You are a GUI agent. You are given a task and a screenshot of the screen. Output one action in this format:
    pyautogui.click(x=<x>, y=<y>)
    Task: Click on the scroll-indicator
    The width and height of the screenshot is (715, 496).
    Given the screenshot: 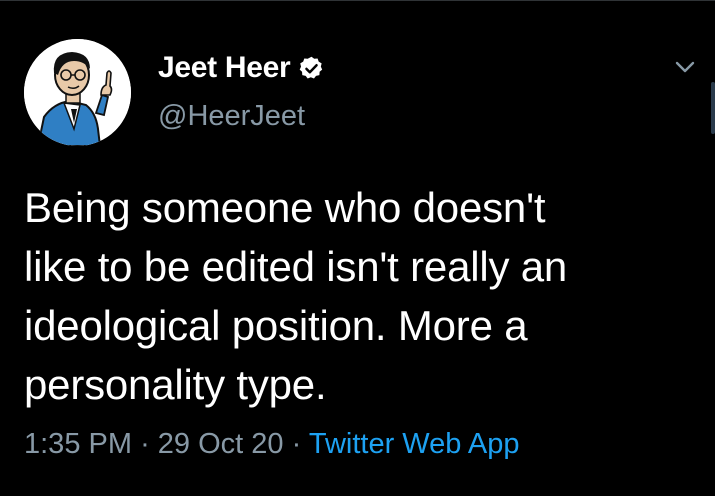 What is the action you would take?
    pyautogui.click(x=713, y=108)
    